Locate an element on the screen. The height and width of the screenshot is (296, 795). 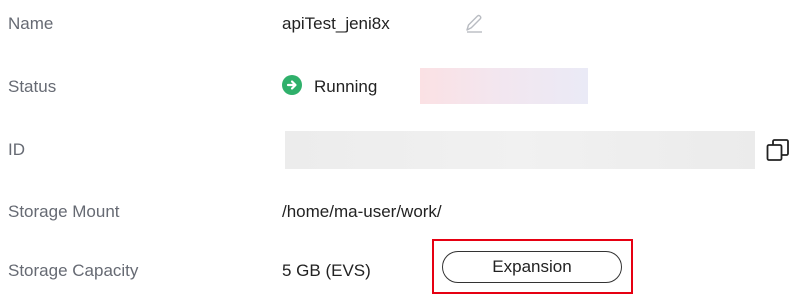
redacted-status-detail is located at coordinates (504, 86).